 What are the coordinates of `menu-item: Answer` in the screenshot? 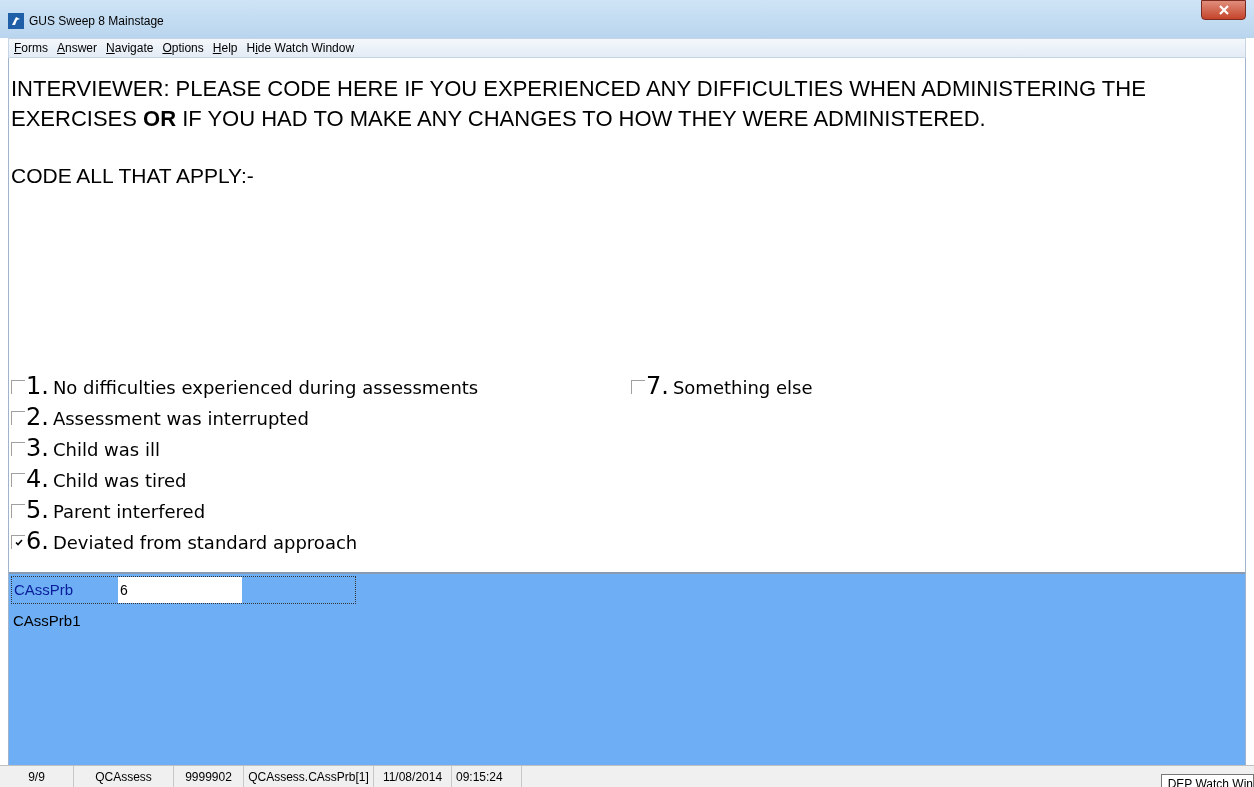 It's located at (77, 48).